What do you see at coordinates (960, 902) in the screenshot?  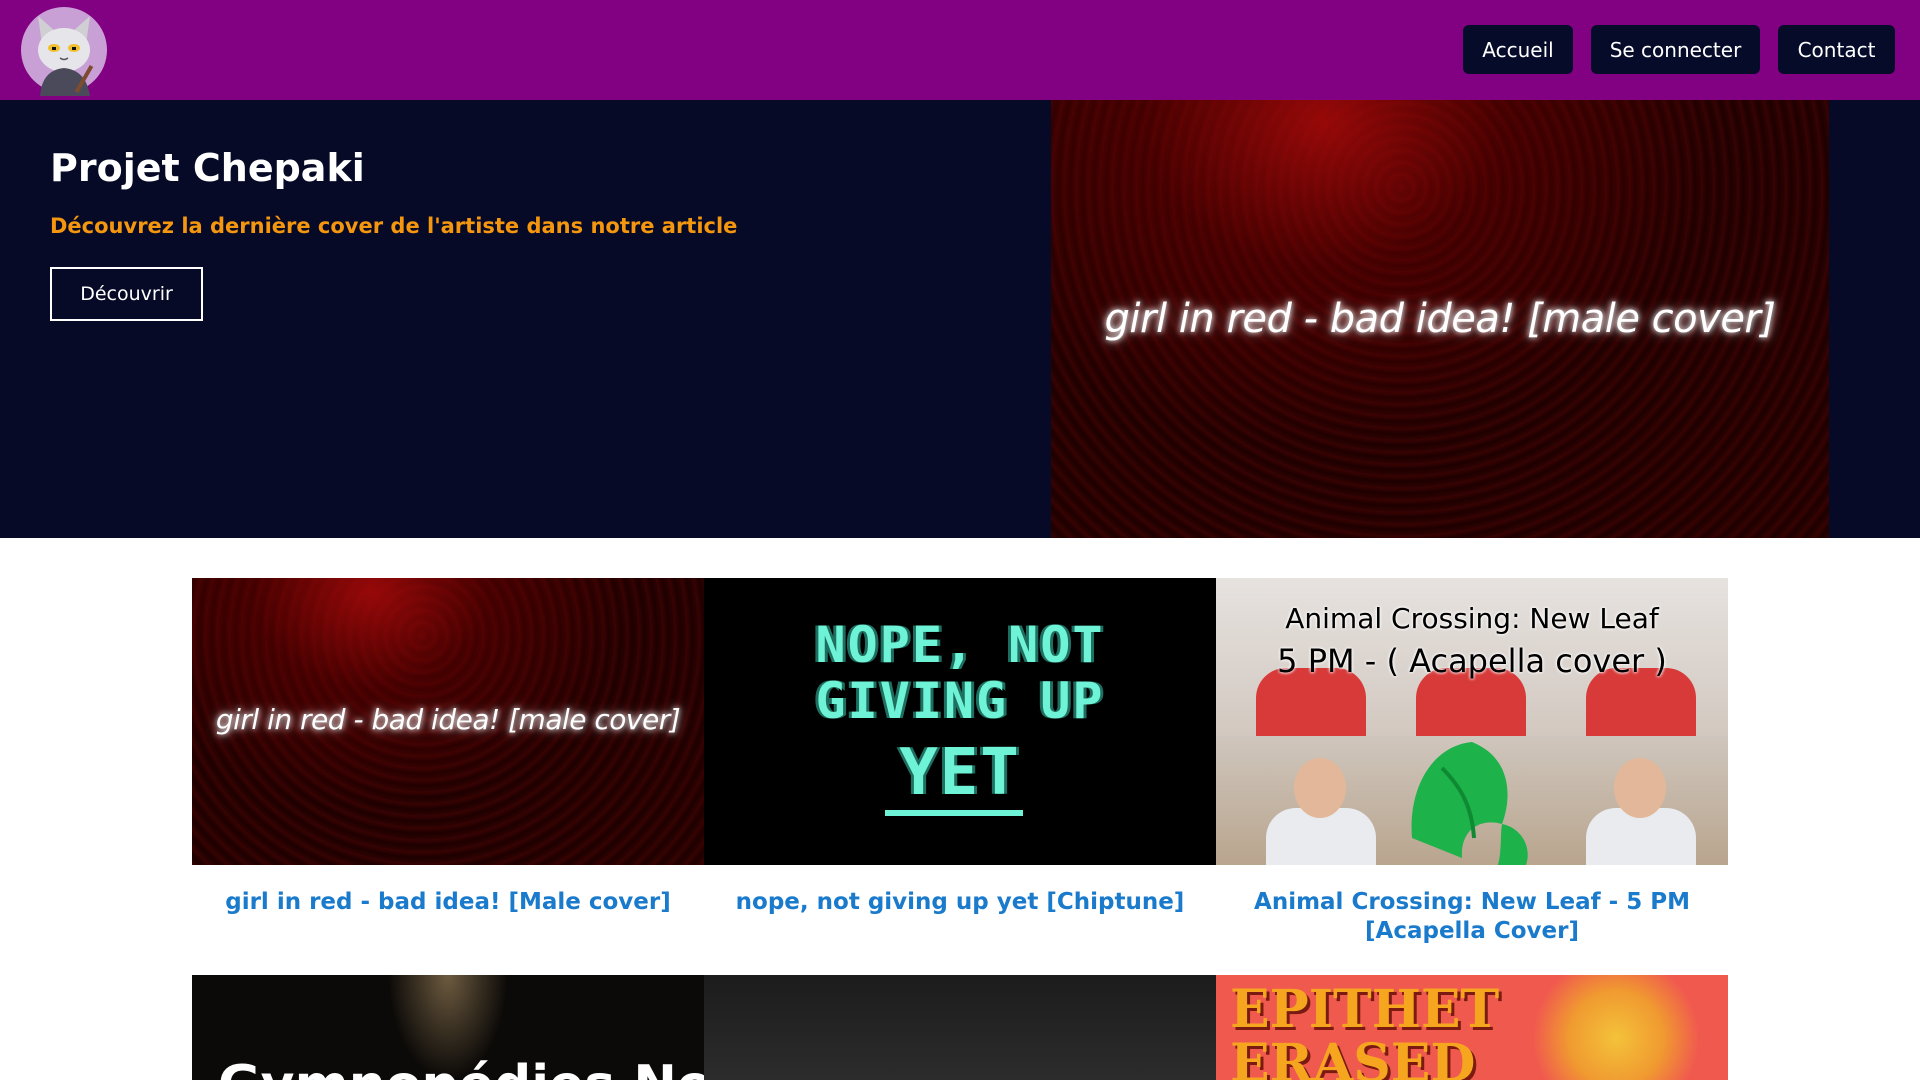 I see `video-title-link: nope, not giving up yet [Chiptune]` at bounding box center [960, 902].